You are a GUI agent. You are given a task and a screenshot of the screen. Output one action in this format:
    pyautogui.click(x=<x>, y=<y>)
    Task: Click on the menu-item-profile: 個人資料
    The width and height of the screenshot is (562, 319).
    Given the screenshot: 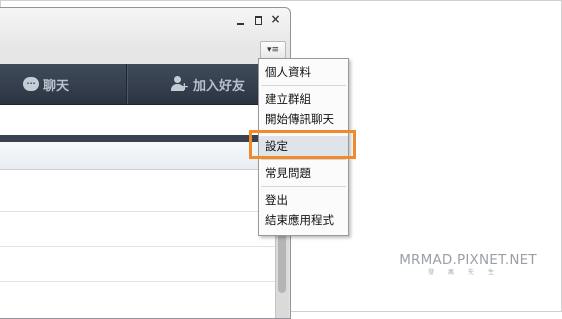 What is the action you would take?
    pyautogui.click(x=303, y=72)
    